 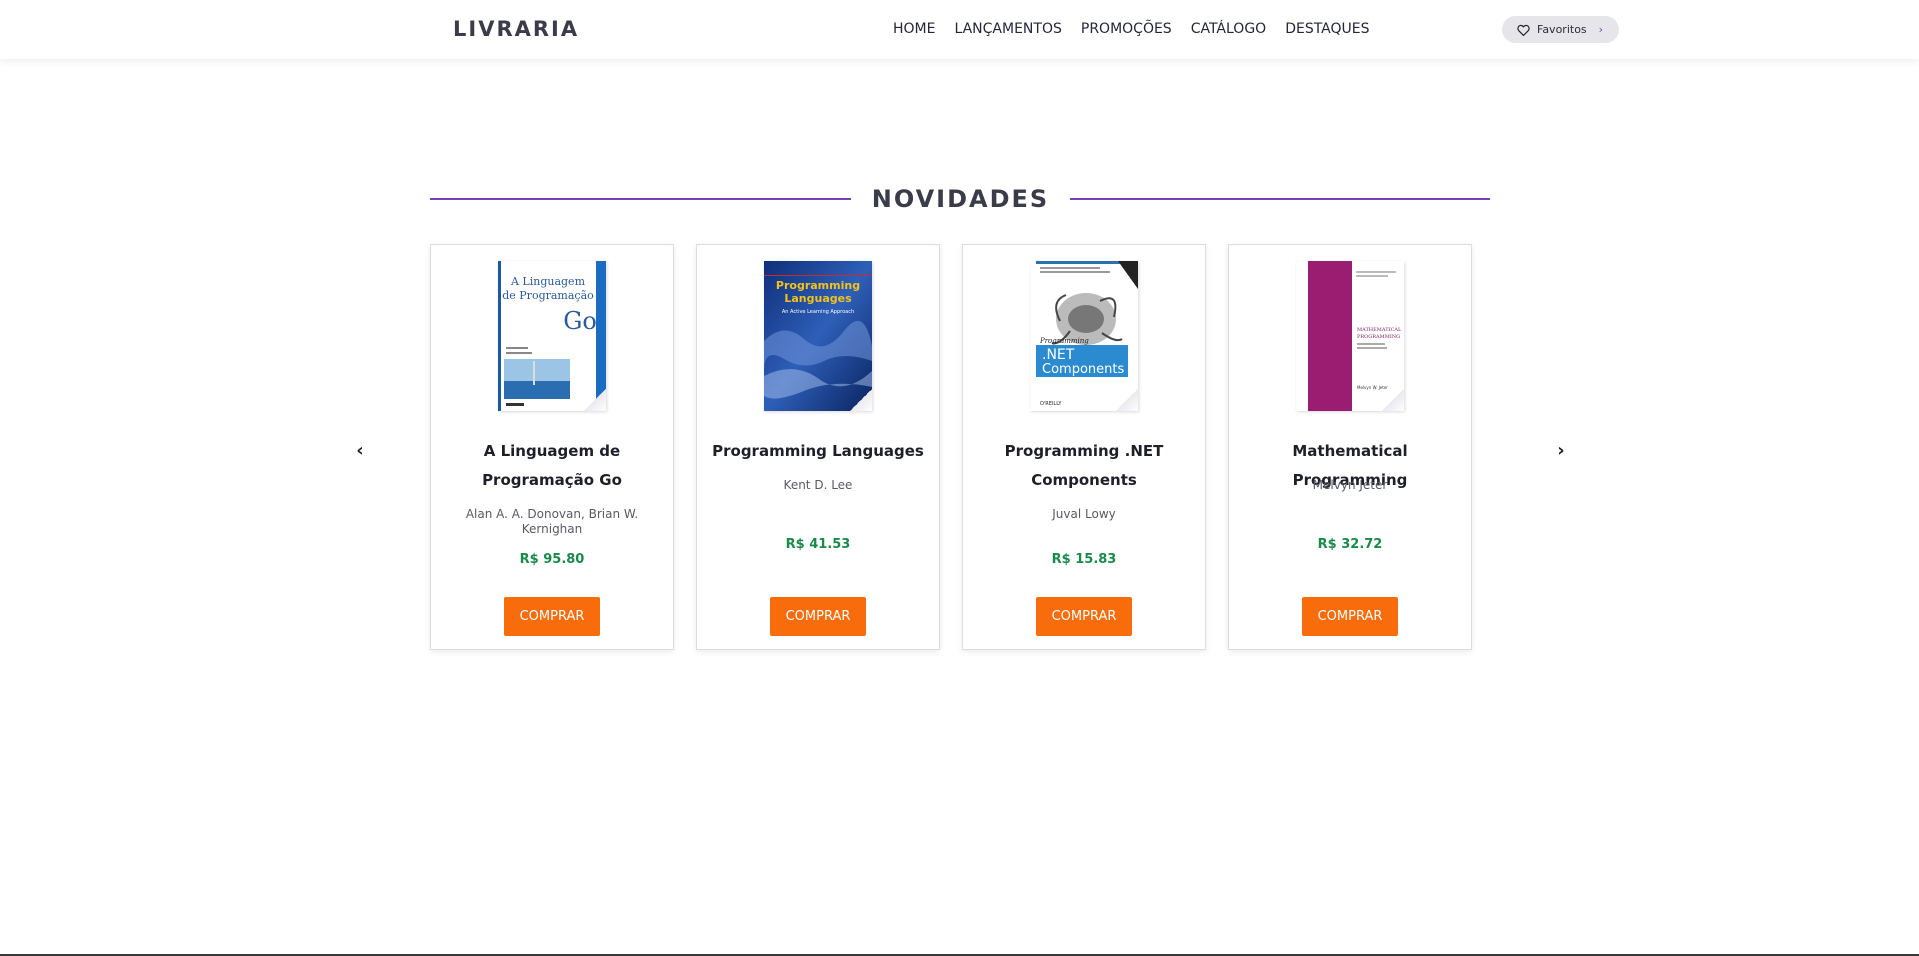 I want to click on book-title: A Linguagem de Programação Go, so click(x=552, y=466).